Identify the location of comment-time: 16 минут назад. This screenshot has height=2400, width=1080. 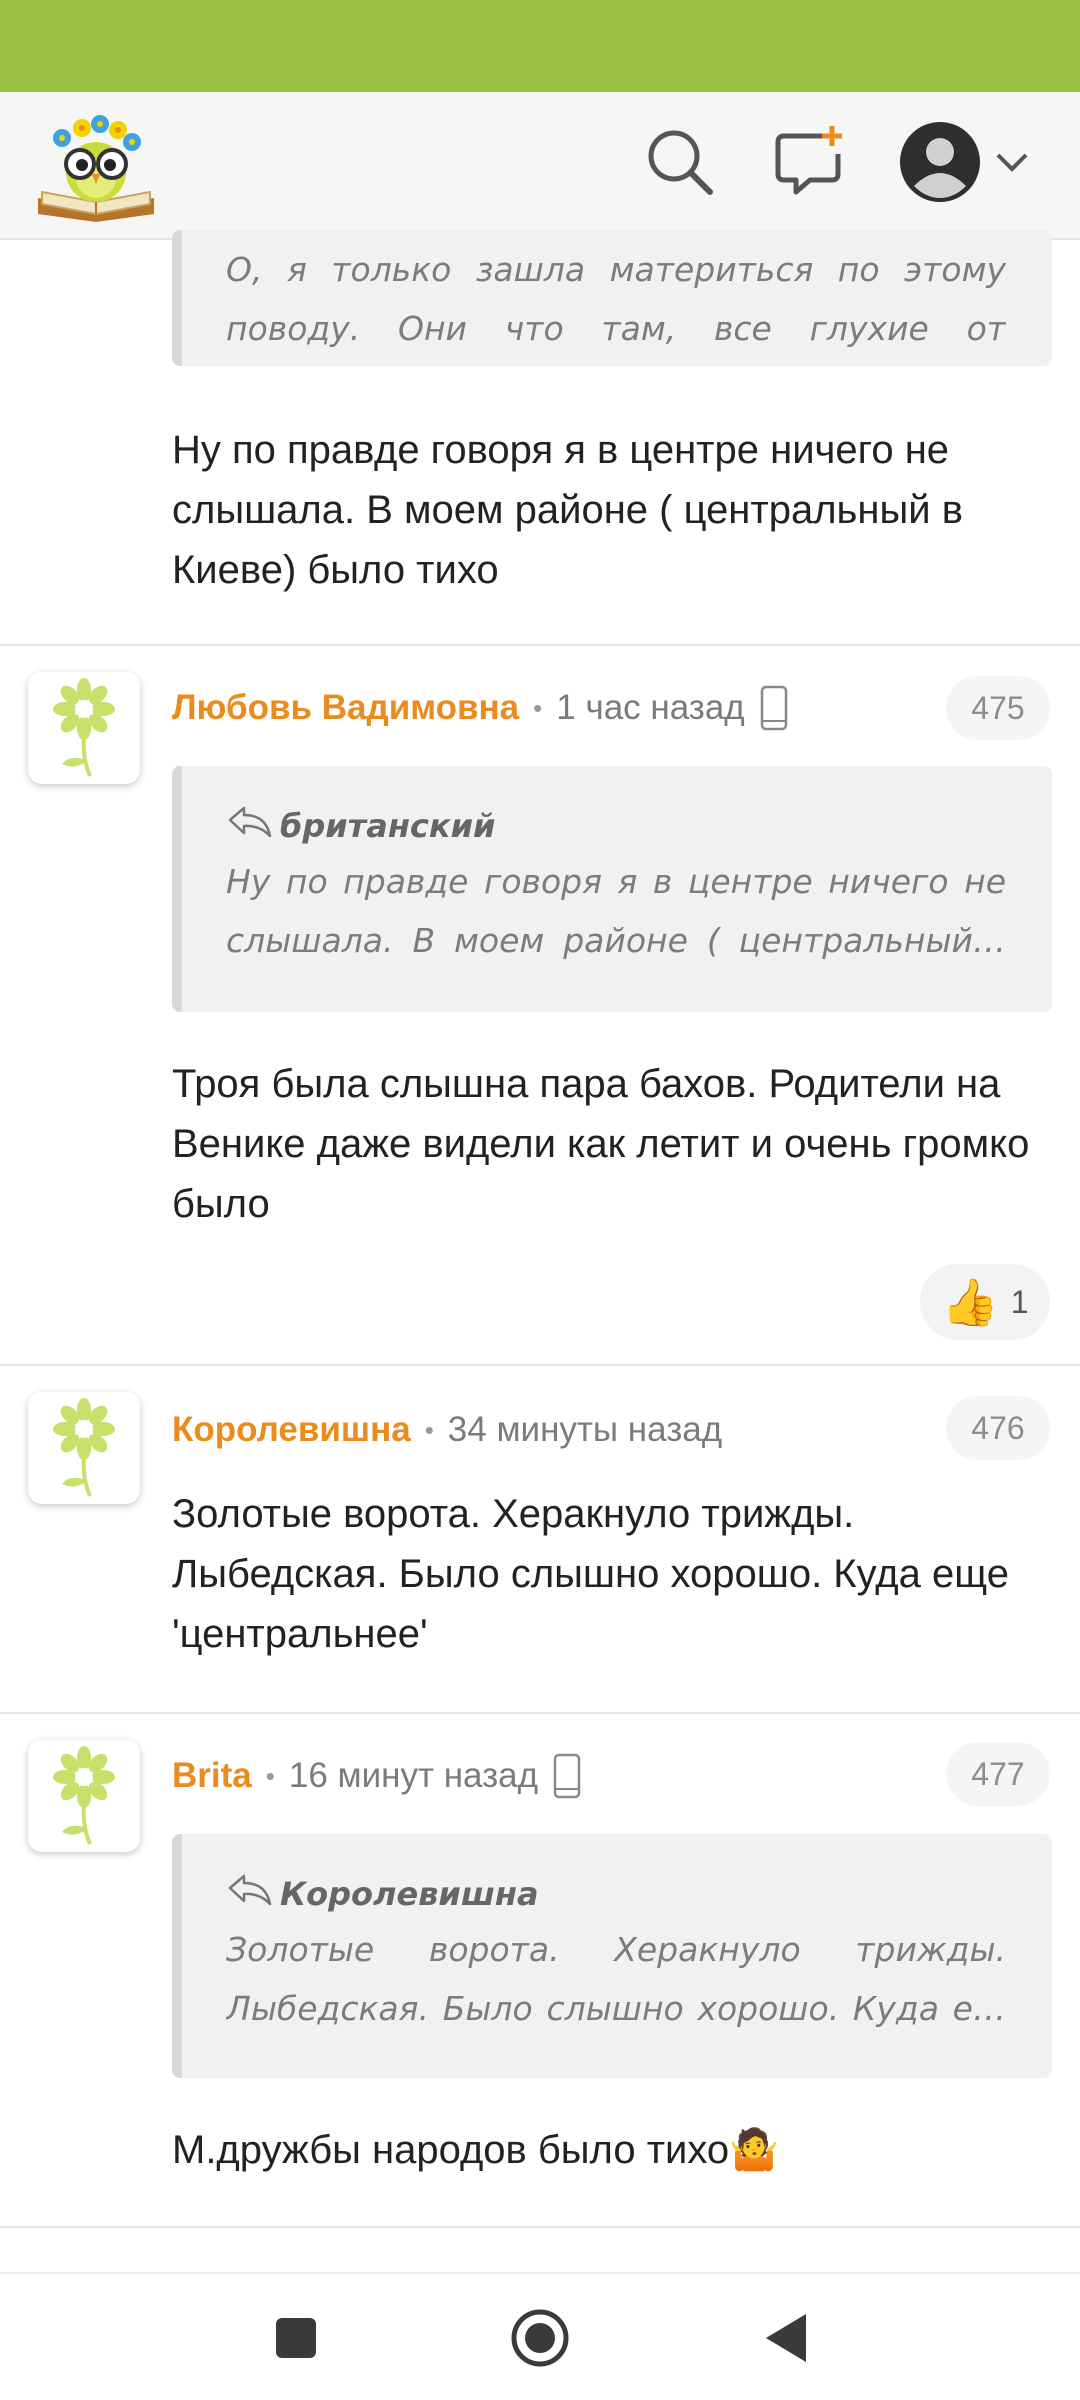
(413, 1775).